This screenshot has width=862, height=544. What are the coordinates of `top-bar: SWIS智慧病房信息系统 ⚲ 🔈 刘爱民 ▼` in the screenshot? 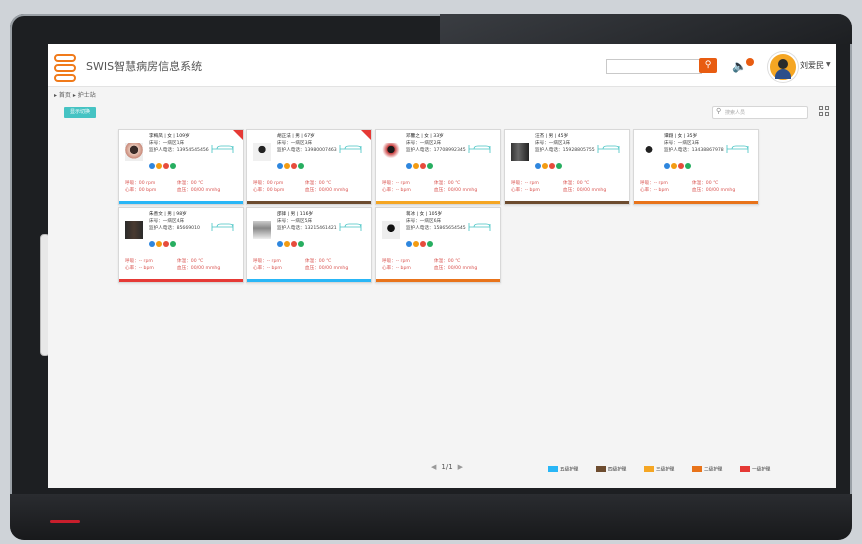 It's located at (442, 65).